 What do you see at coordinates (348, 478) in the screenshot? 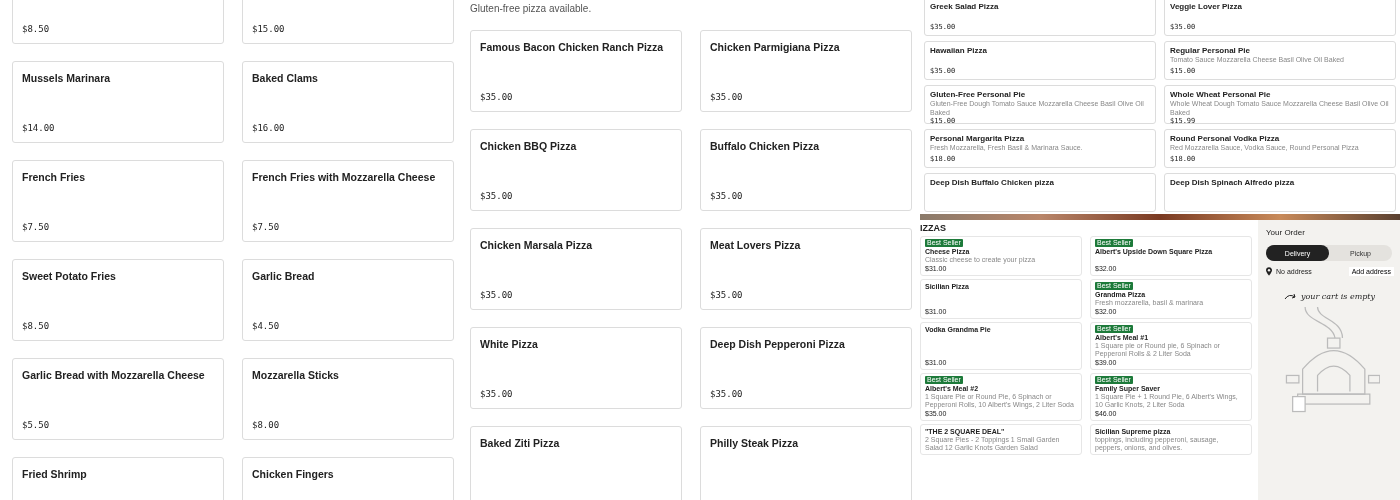
I see `menu-item-card: Chicken Fingers` at bounding box center [348, 478].